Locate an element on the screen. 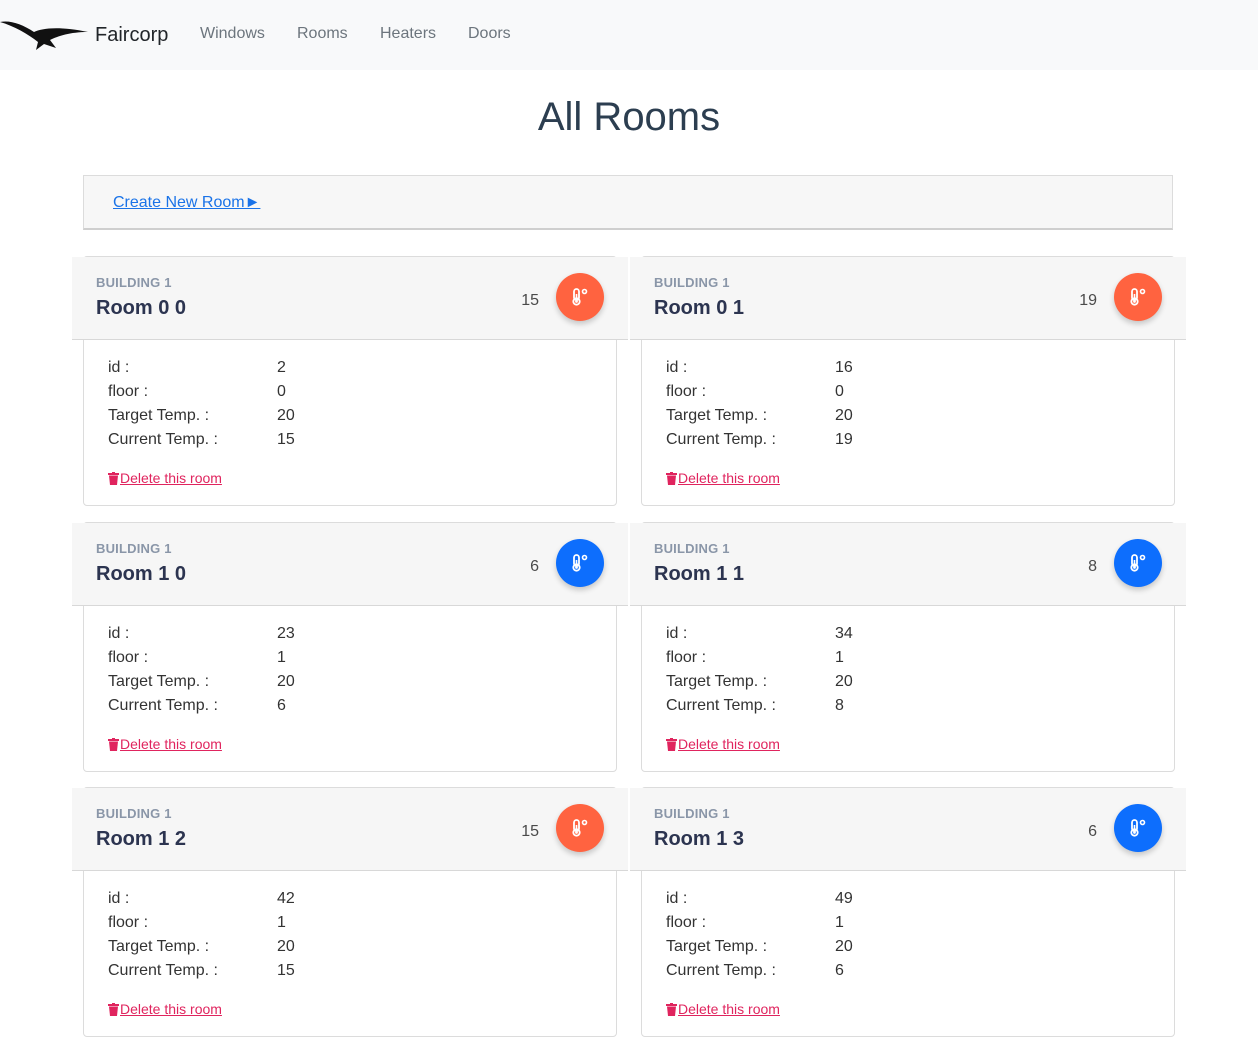 The image size is (1258, 1037). current-temp-detail-value: 8 is located at coordinates (839, 705).